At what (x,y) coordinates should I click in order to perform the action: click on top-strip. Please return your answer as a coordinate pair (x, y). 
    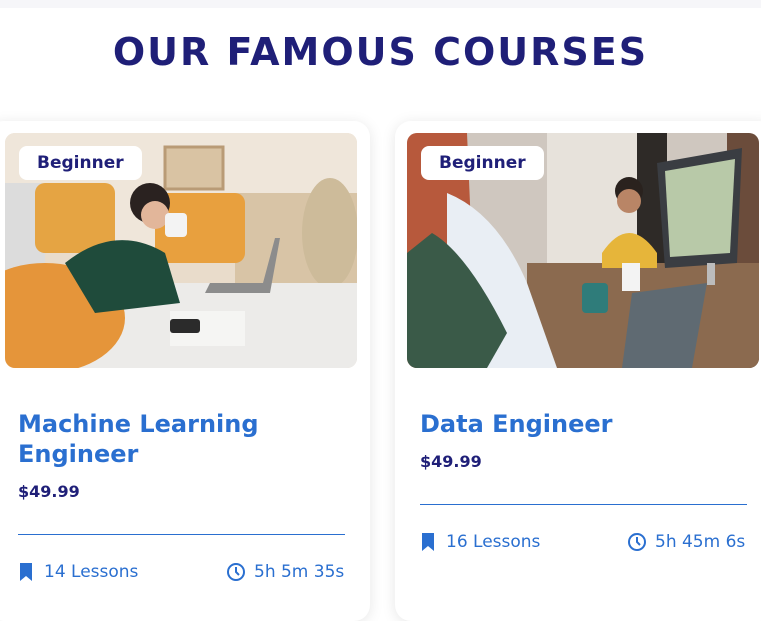
    Looking at the image, I should click on (380, 4).